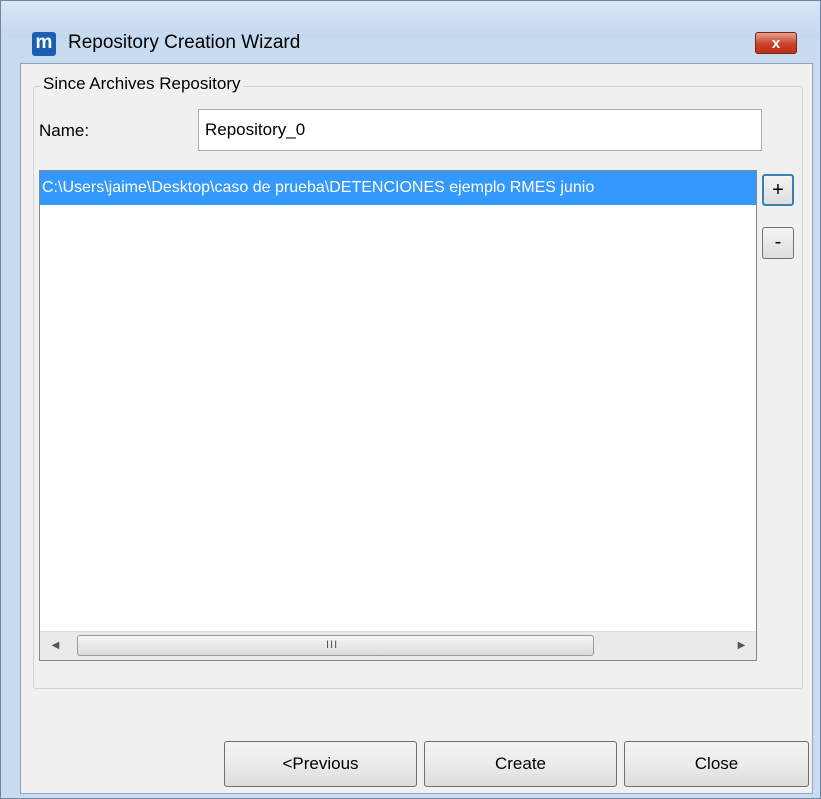  Describe the element at coordinates (716, 764) in the screenshot. I see `close-button: Close` at that location.